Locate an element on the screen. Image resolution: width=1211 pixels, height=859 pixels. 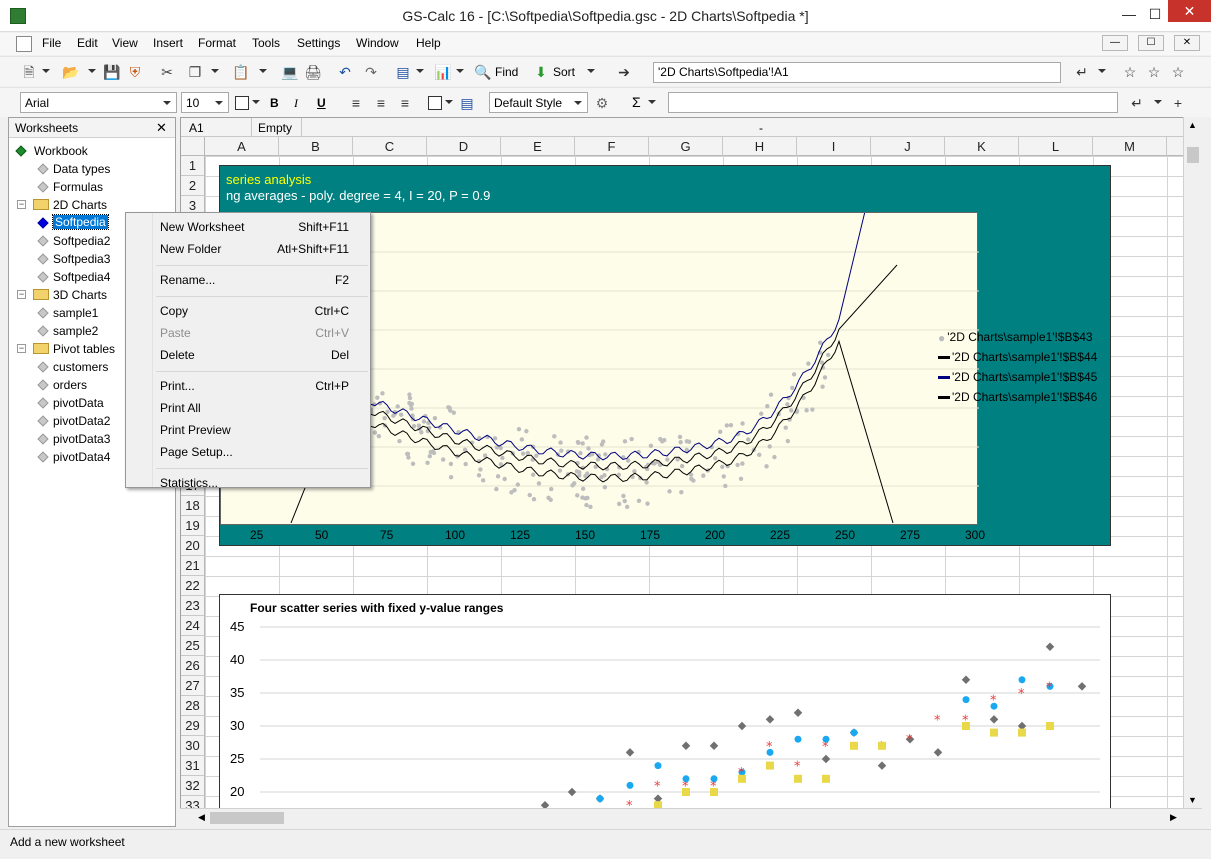
sum-icon: Σ is located at coordinates (636, 102).